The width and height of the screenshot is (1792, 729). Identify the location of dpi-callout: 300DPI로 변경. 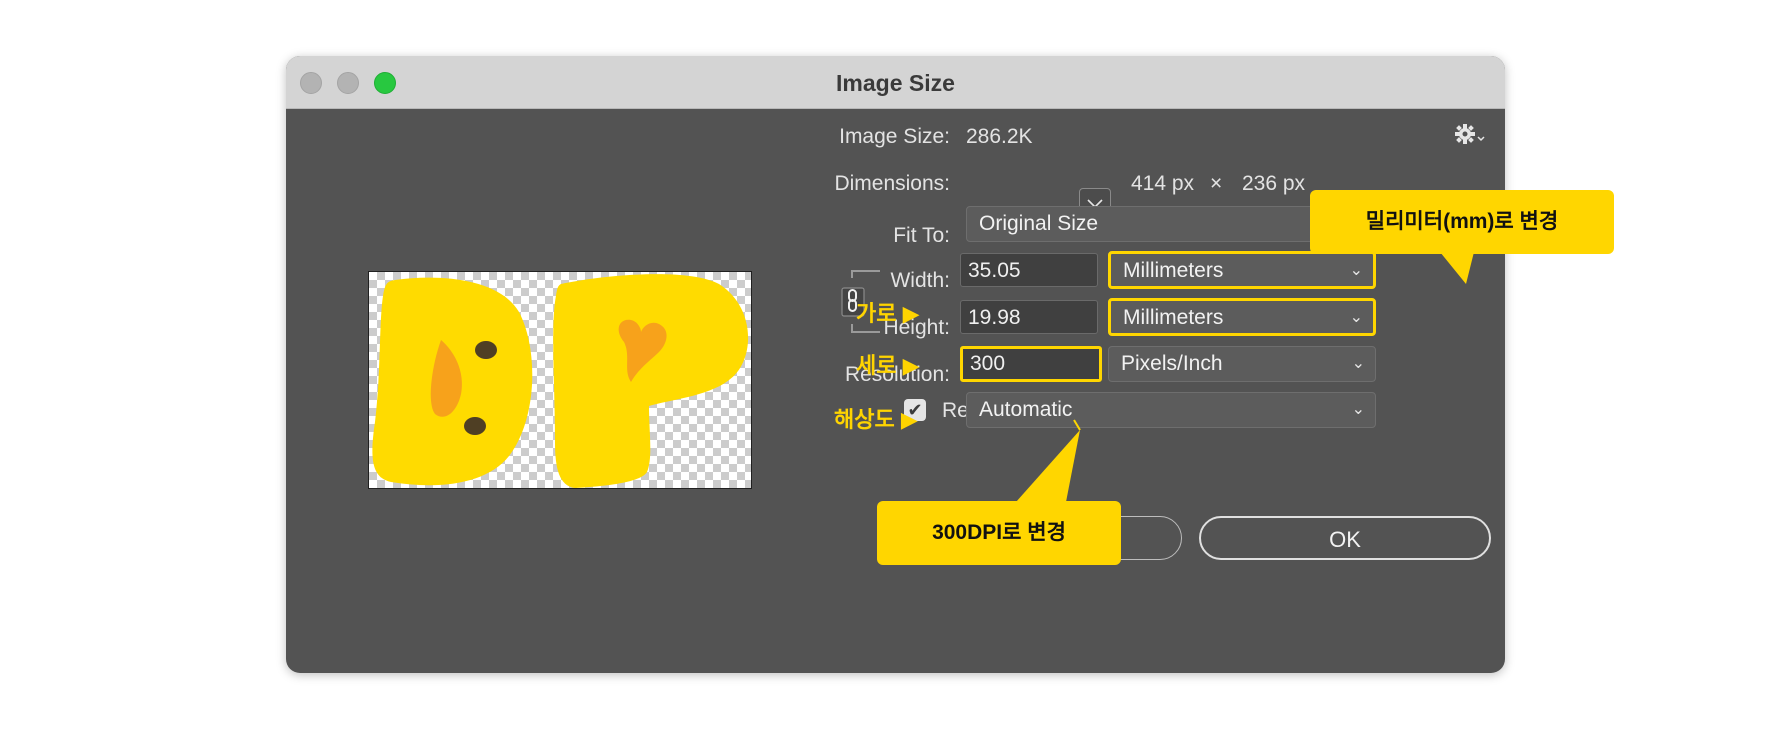
(999, 533).